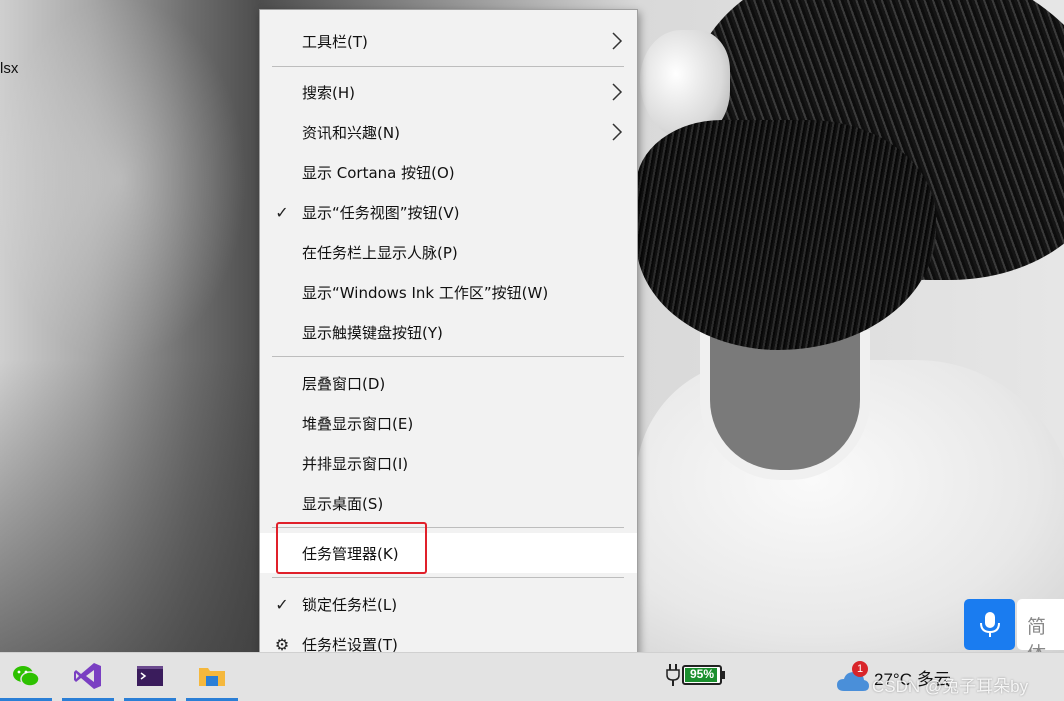 This screenshot has width=1064, height=701. I want to click on power-plug-icon, so click(673, 675).